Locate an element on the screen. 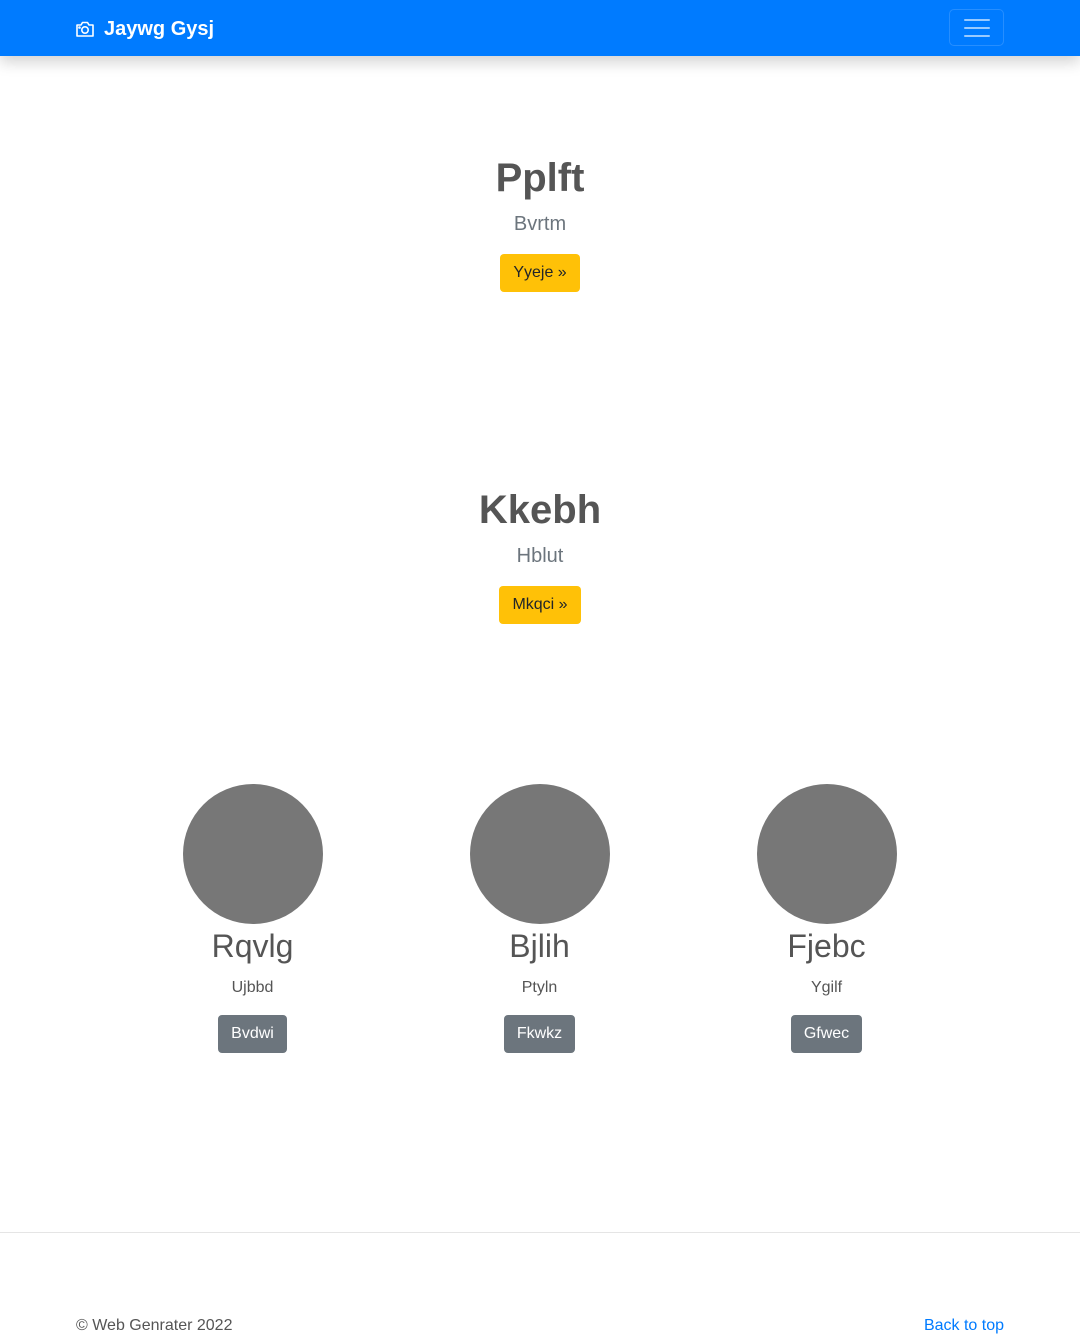 This screenshot has height=1337, width=1080. back-to-top-link: Back to top is located at coordinates (964, 1326).